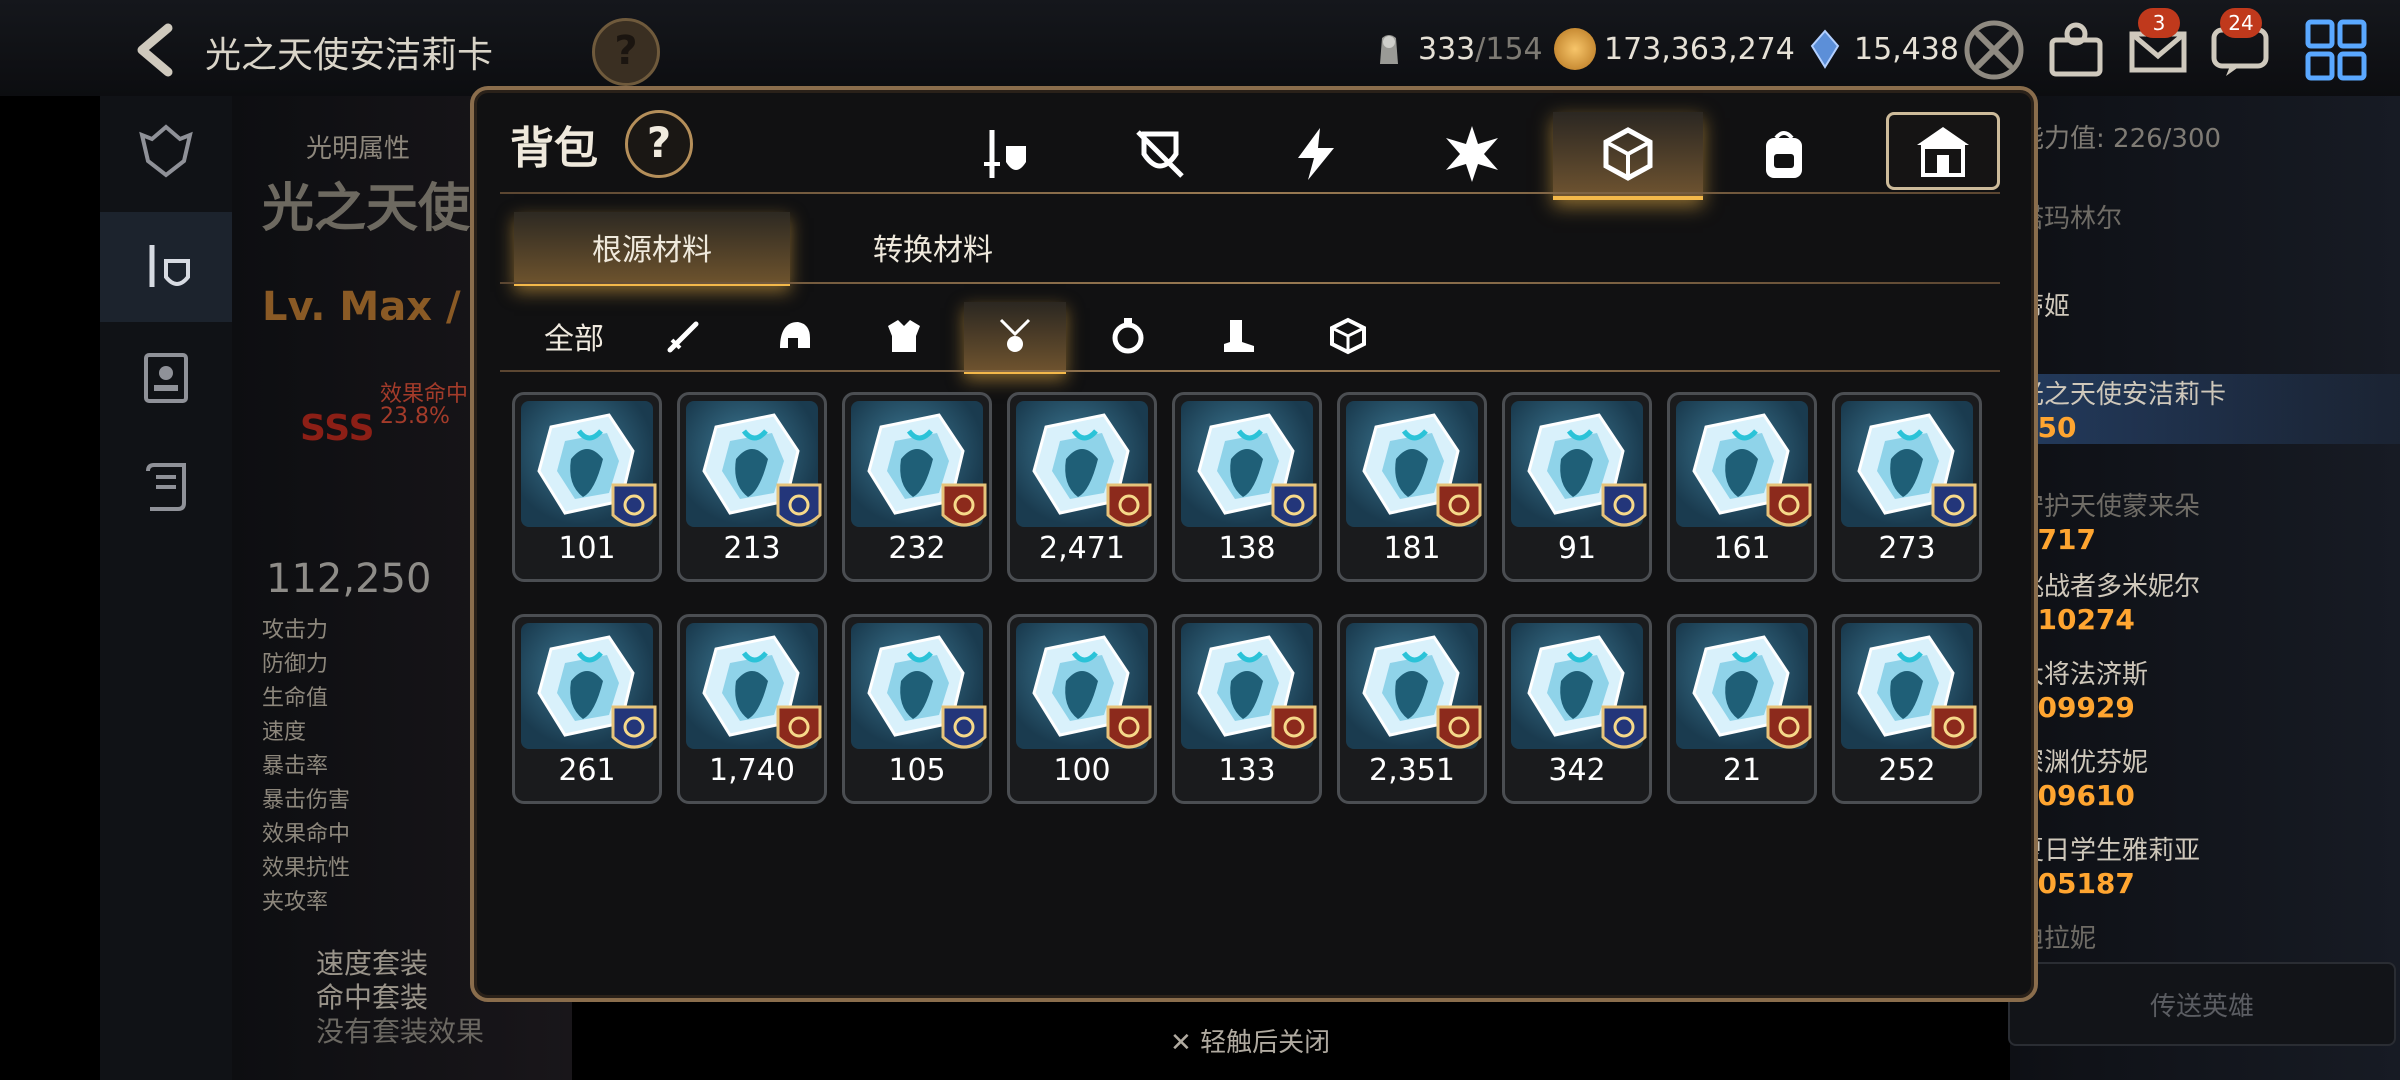 This screenshot has width=2400, height=1080. Describe the element at coordinates (799, 505) in the screenshot. I see `defense-badge-icon` at that location.